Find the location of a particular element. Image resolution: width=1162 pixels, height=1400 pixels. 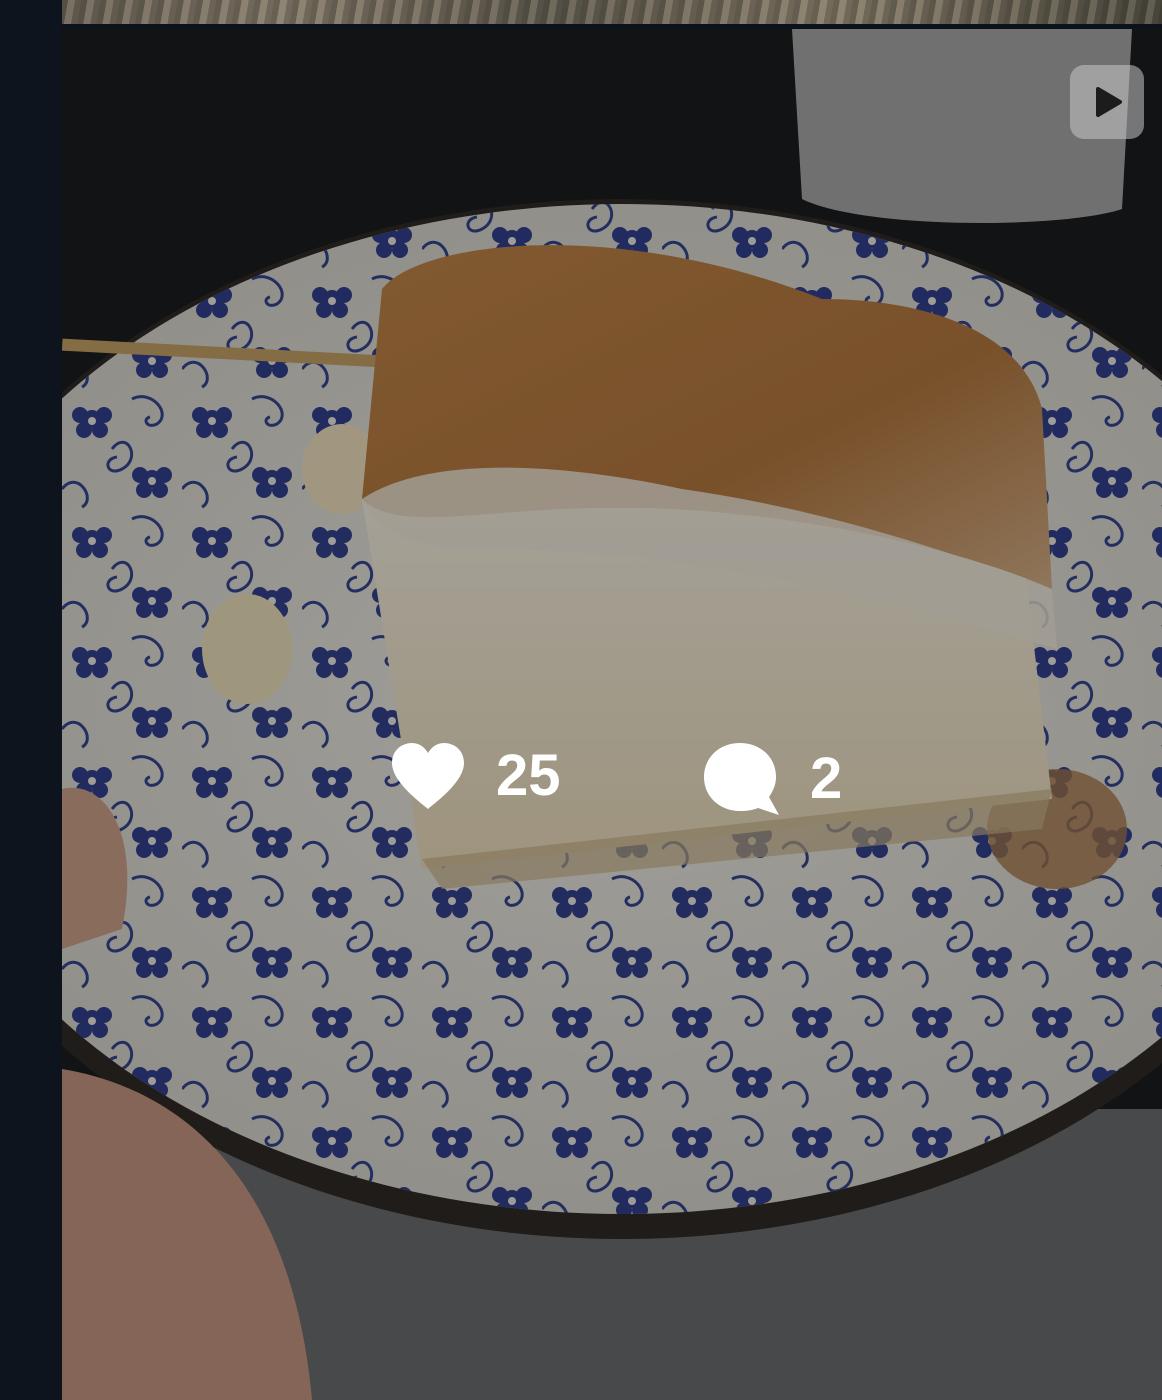

grid-tile-previous is located at coordinates (612, 12).